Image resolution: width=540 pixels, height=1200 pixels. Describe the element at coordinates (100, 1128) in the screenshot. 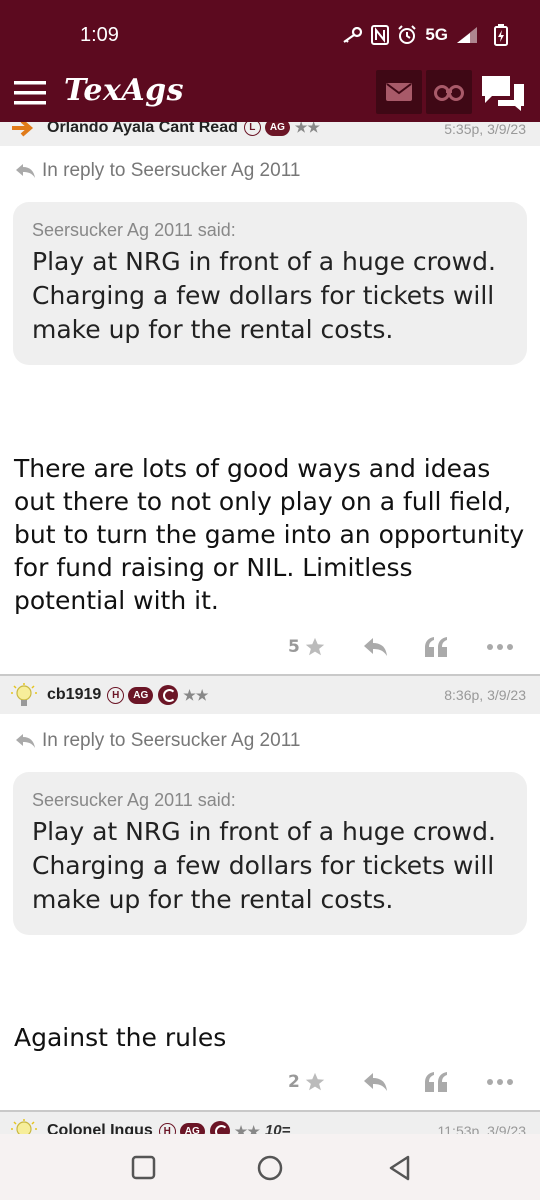

I see `post-username: Colonel Ingus` at that location.